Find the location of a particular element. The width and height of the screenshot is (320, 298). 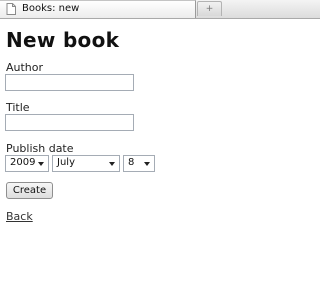

day-select: 8 is located at coordinates (139, 163).